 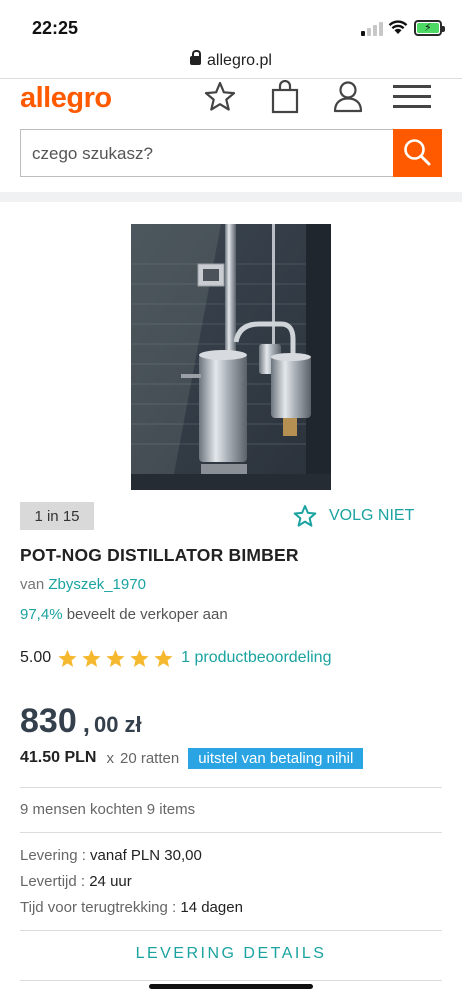 I want to click on return-period-label: Tijd voor terugtrekking :, so click(x=98, y=907).